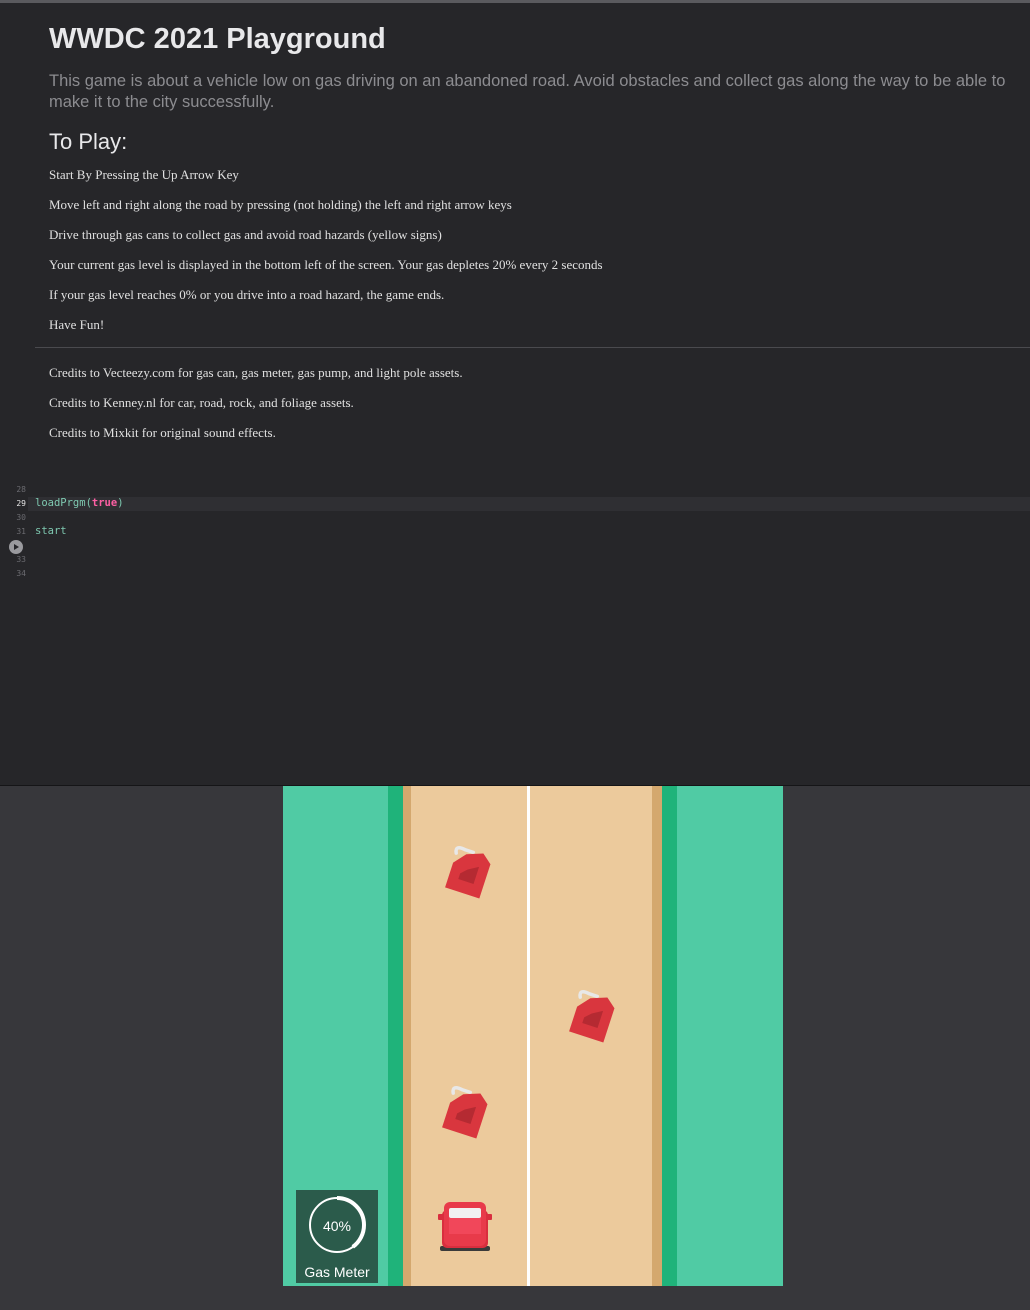 Image resolution: width=1030 pixels, height=1310 pixels. I want to click on road, so click(532, 1036).